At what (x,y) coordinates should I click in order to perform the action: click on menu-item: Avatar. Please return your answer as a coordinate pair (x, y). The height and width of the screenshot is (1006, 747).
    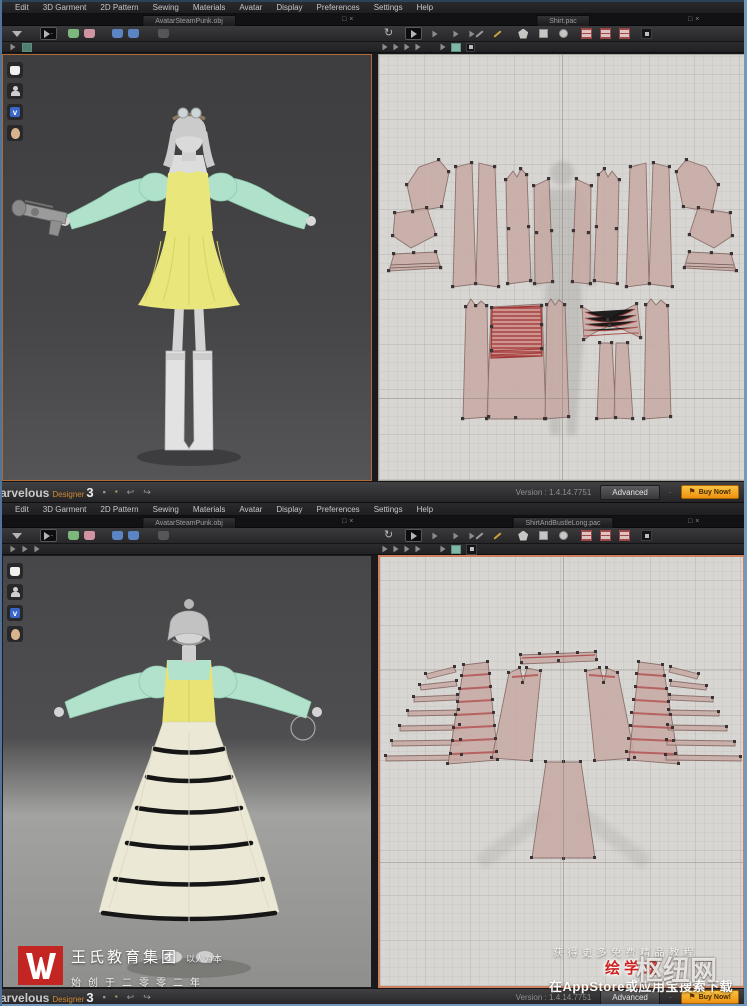
    Looking at the image, I should click on (250, 7).